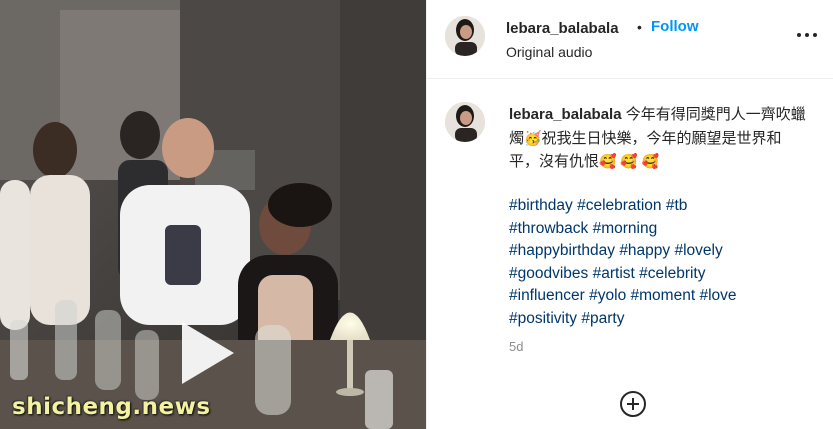 This screenshot has width=833, height=429. Describe the element at coordinates (675, 26) in the screenshot. I see `follow-button: Follow` at that location.